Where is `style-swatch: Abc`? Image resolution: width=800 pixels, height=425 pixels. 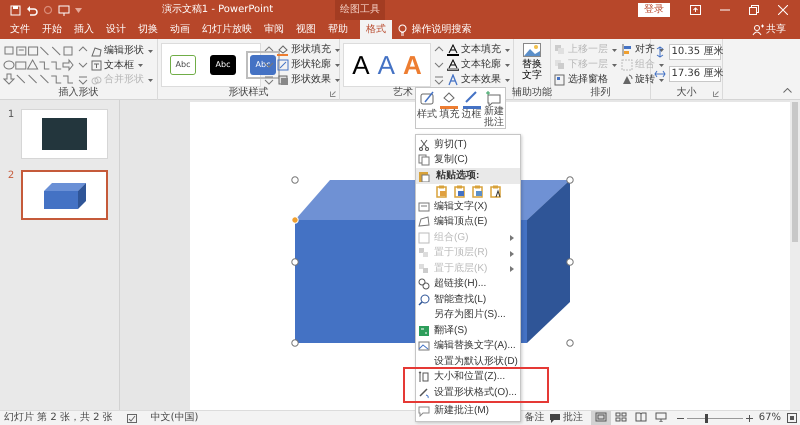 style-swatch: Abc is located at coordinates (263, 65).